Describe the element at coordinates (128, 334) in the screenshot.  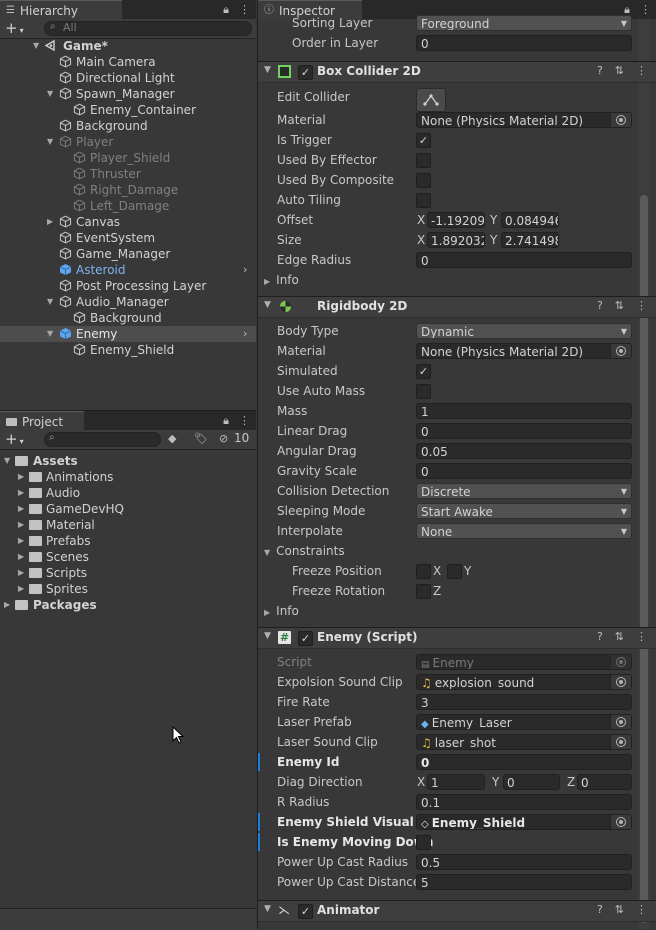
I see `hierarchy-row: ▼ Enemy ›` at that location.